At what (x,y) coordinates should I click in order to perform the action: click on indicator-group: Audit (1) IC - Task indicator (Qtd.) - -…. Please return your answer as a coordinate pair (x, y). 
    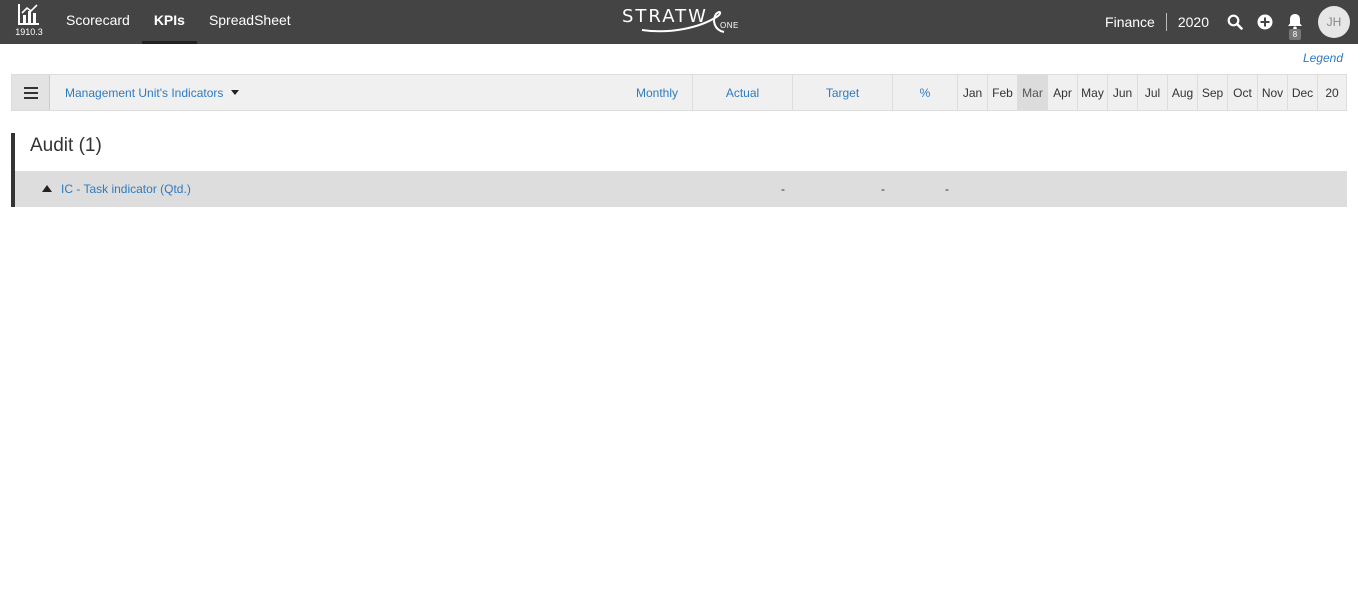
    Looking at the image, I should click on (679, 170).